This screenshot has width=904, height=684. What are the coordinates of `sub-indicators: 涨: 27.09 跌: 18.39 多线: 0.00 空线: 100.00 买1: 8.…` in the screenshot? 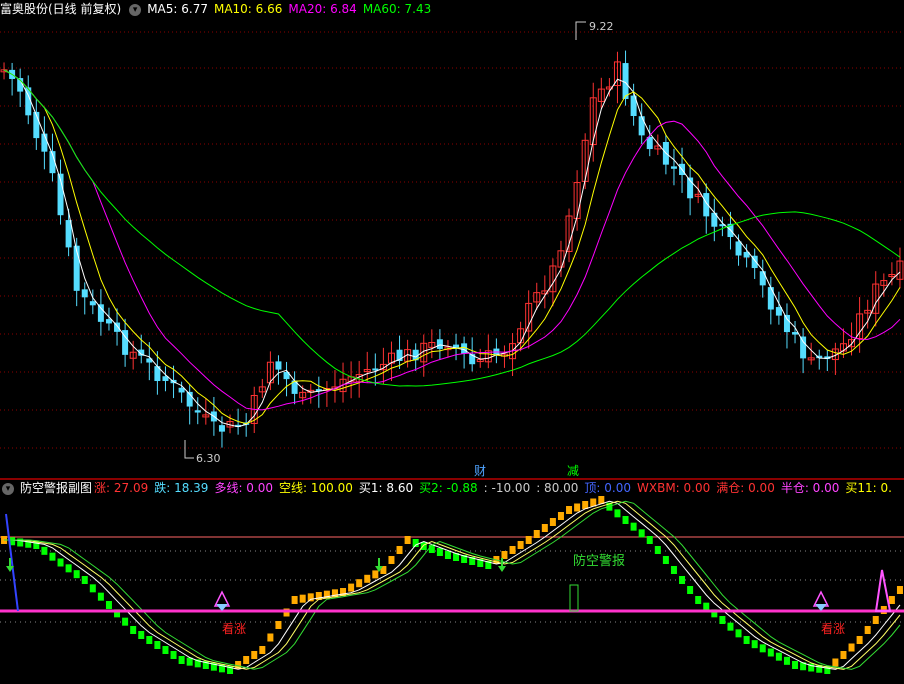 It's located at (496, 488).